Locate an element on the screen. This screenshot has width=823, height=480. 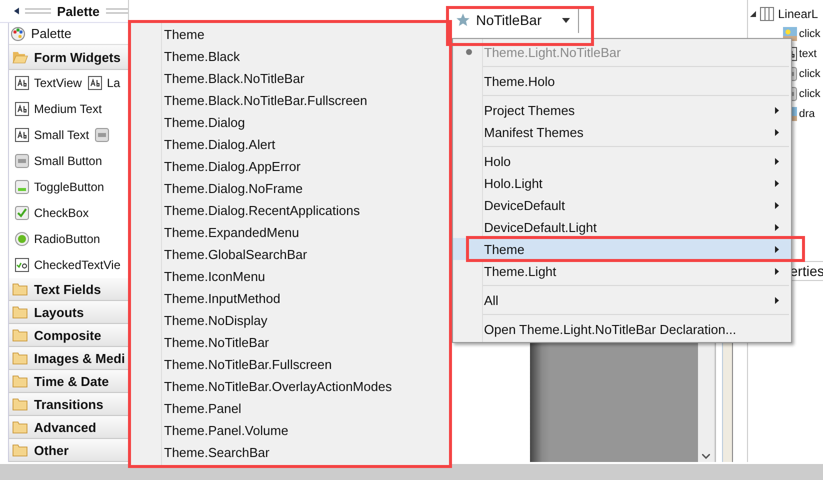
menu-item: Theme.Black.NoTitleBar is located at coordinates (290, 79).